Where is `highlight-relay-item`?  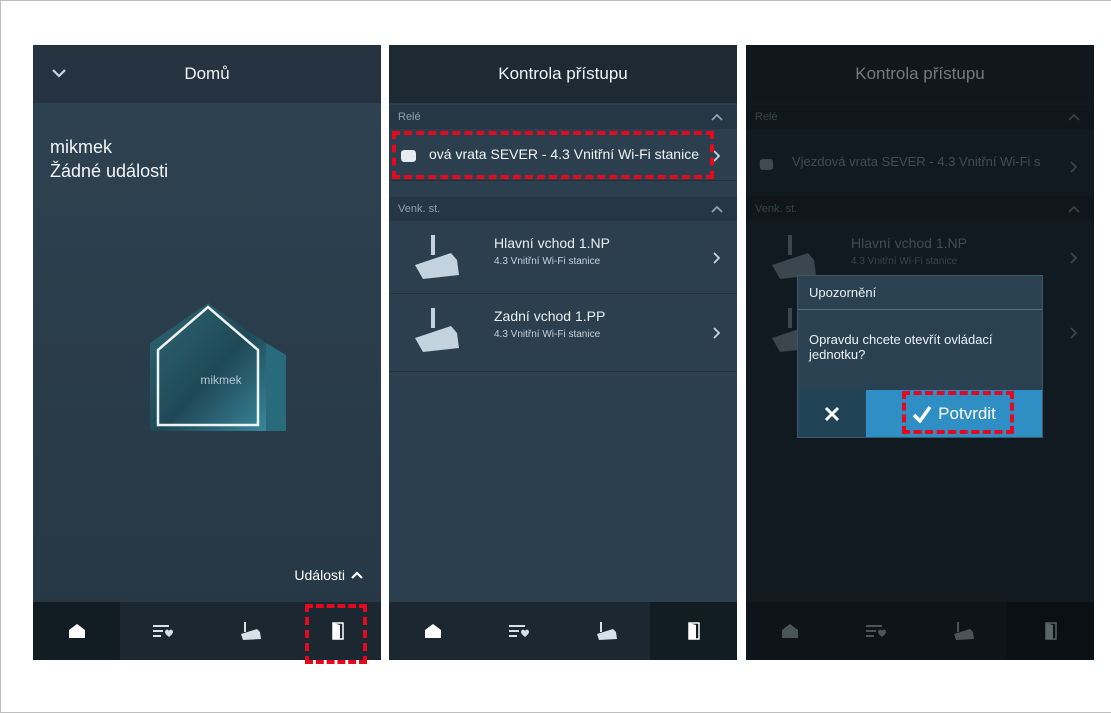
highlight-relay-item is located at coordinates (553, 155).